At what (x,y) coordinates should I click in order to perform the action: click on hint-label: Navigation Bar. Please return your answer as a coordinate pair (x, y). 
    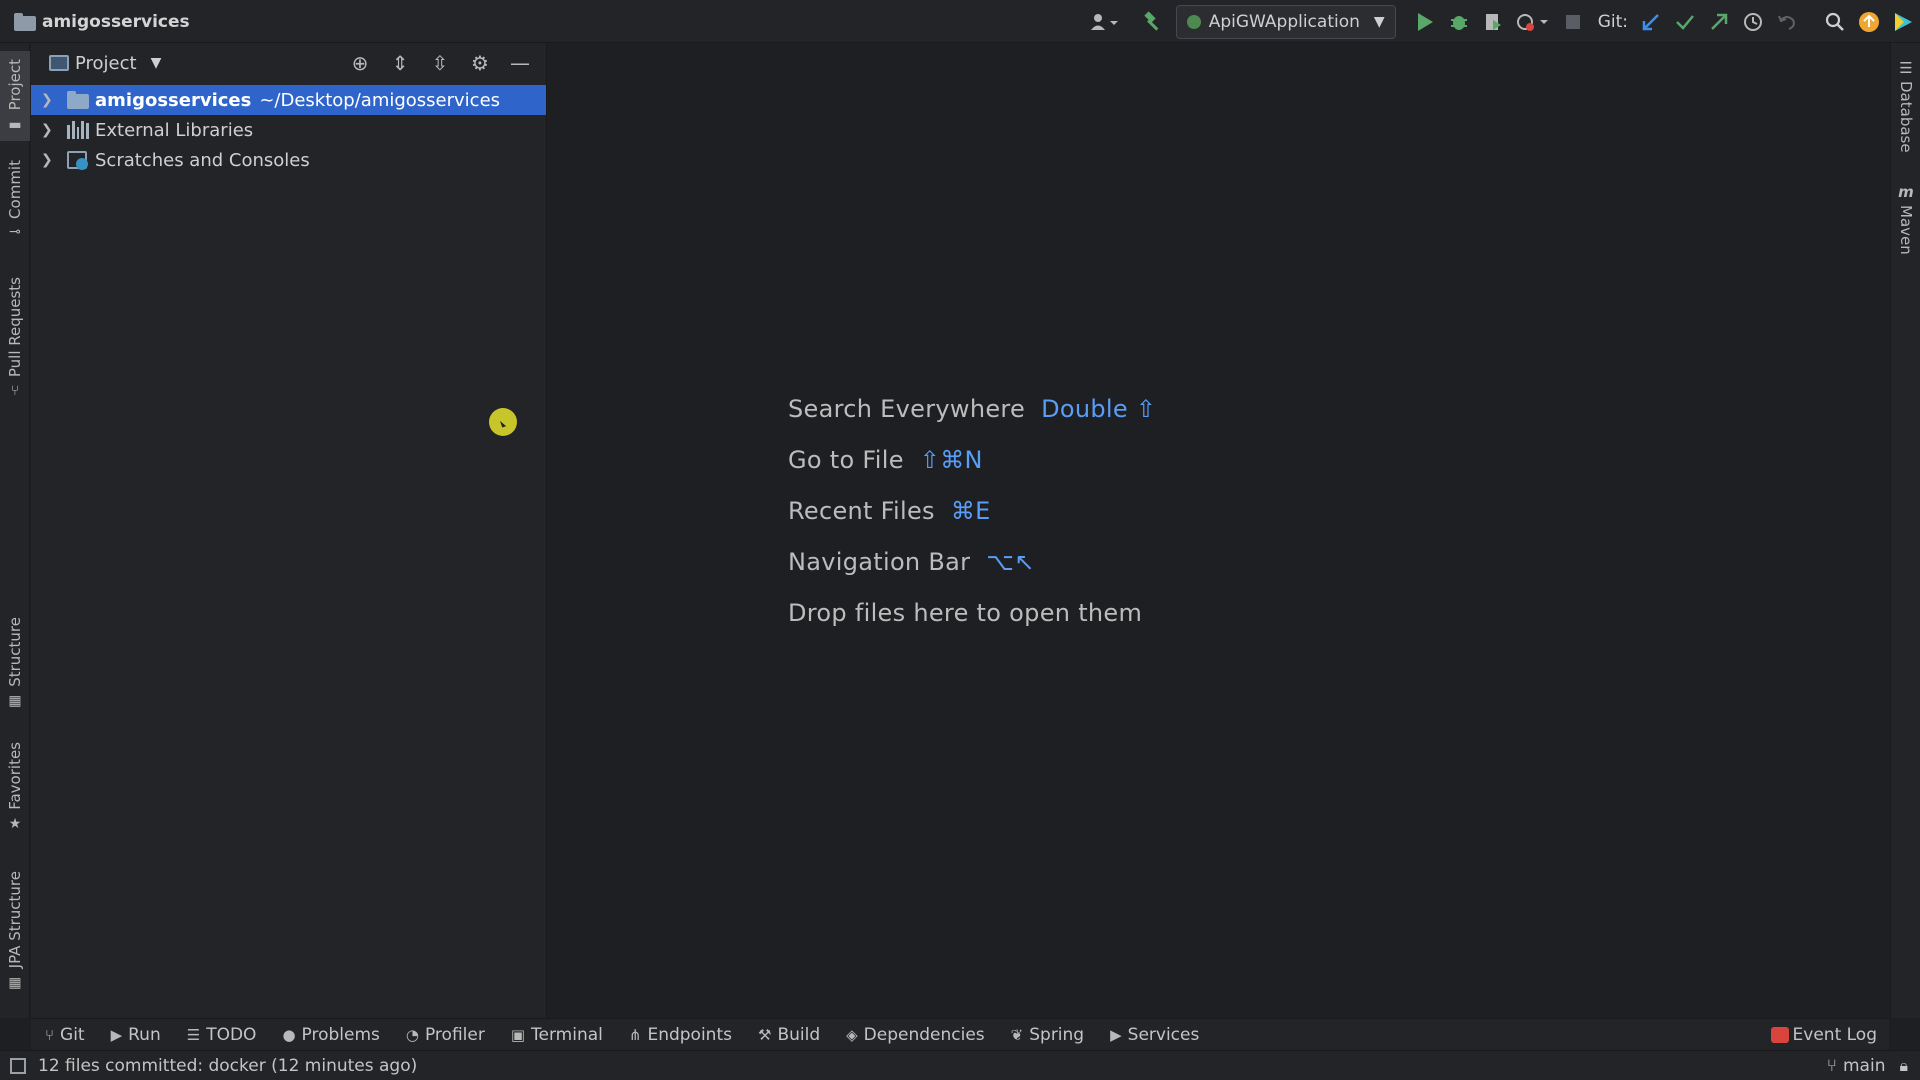
    Looking at the image, I should click on (879, 561).